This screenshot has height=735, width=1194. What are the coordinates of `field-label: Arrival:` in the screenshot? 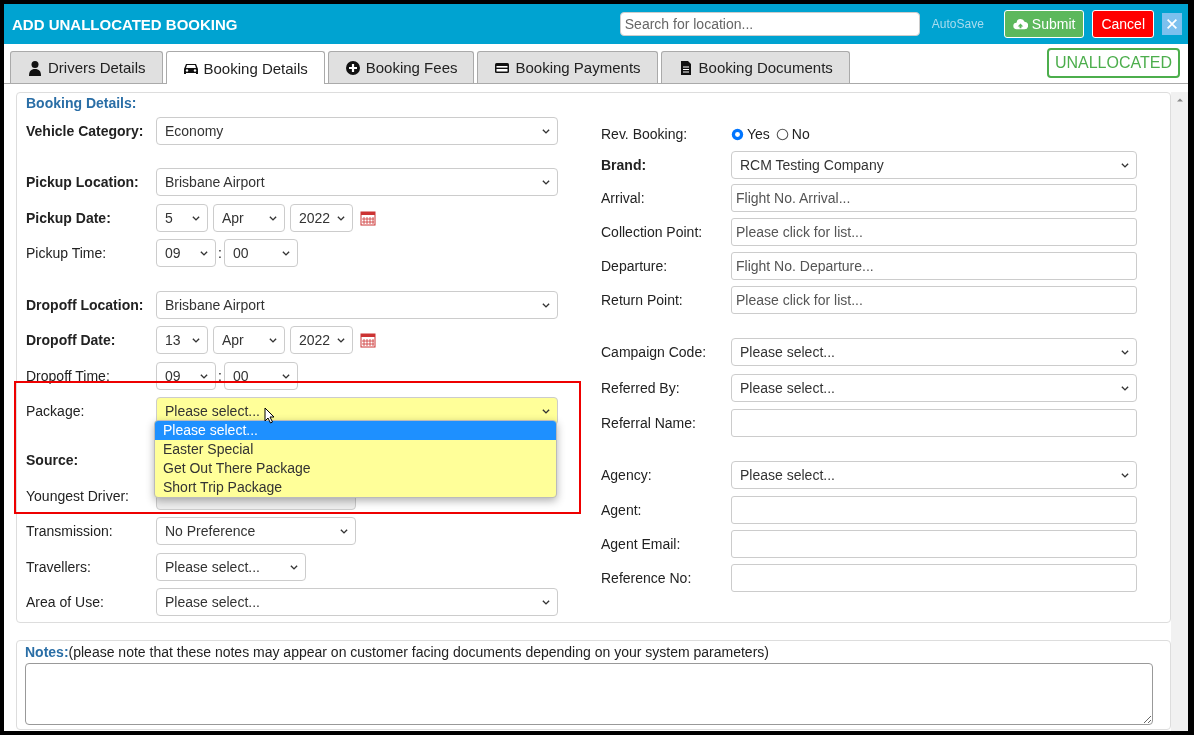 It's located at (623, 198).